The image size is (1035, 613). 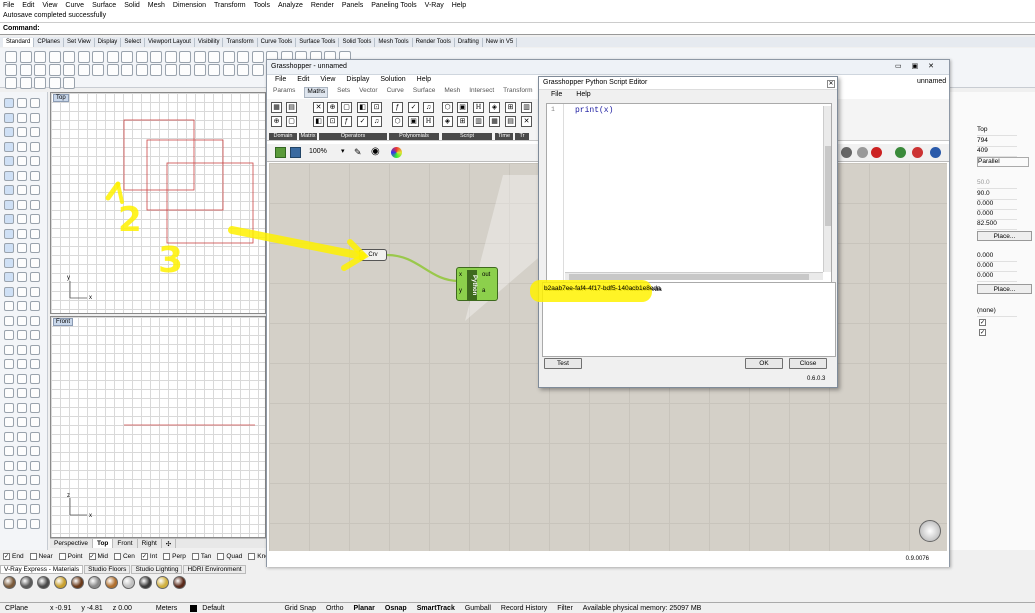 What do you see at coordinates (290, 5) in the screenshot?
I see `menu-item-analyze: Analyze` at bounding box center [290, 5].